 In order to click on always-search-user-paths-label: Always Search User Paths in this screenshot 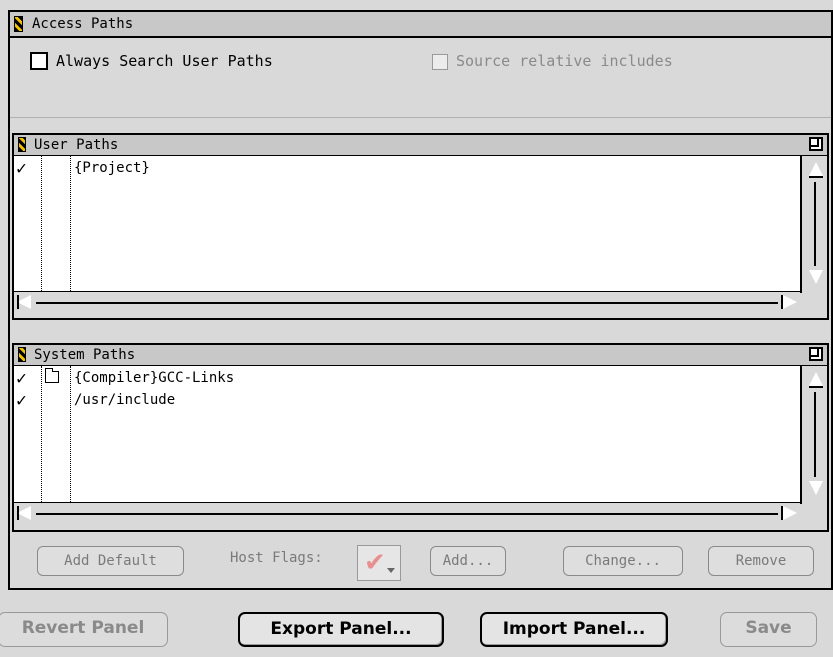, I will do `click(164, 61)`.